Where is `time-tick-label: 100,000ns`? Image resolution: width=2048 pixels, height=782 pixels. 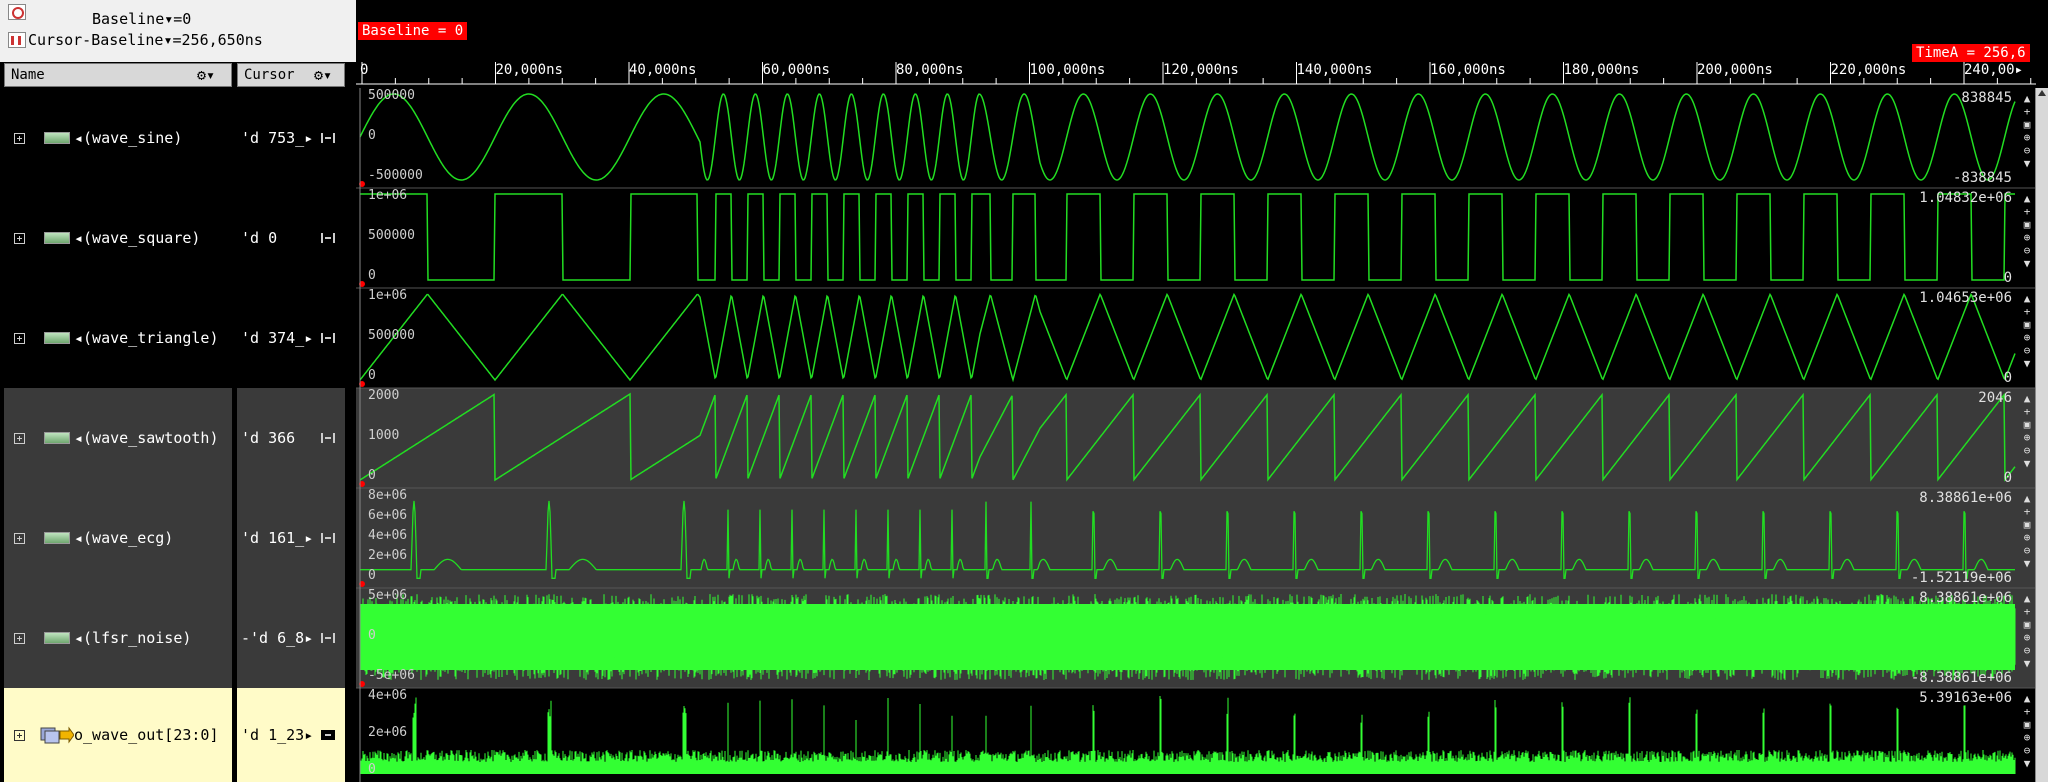
time-tick-label: 100,000ns is located at coordinates (1067, 70).